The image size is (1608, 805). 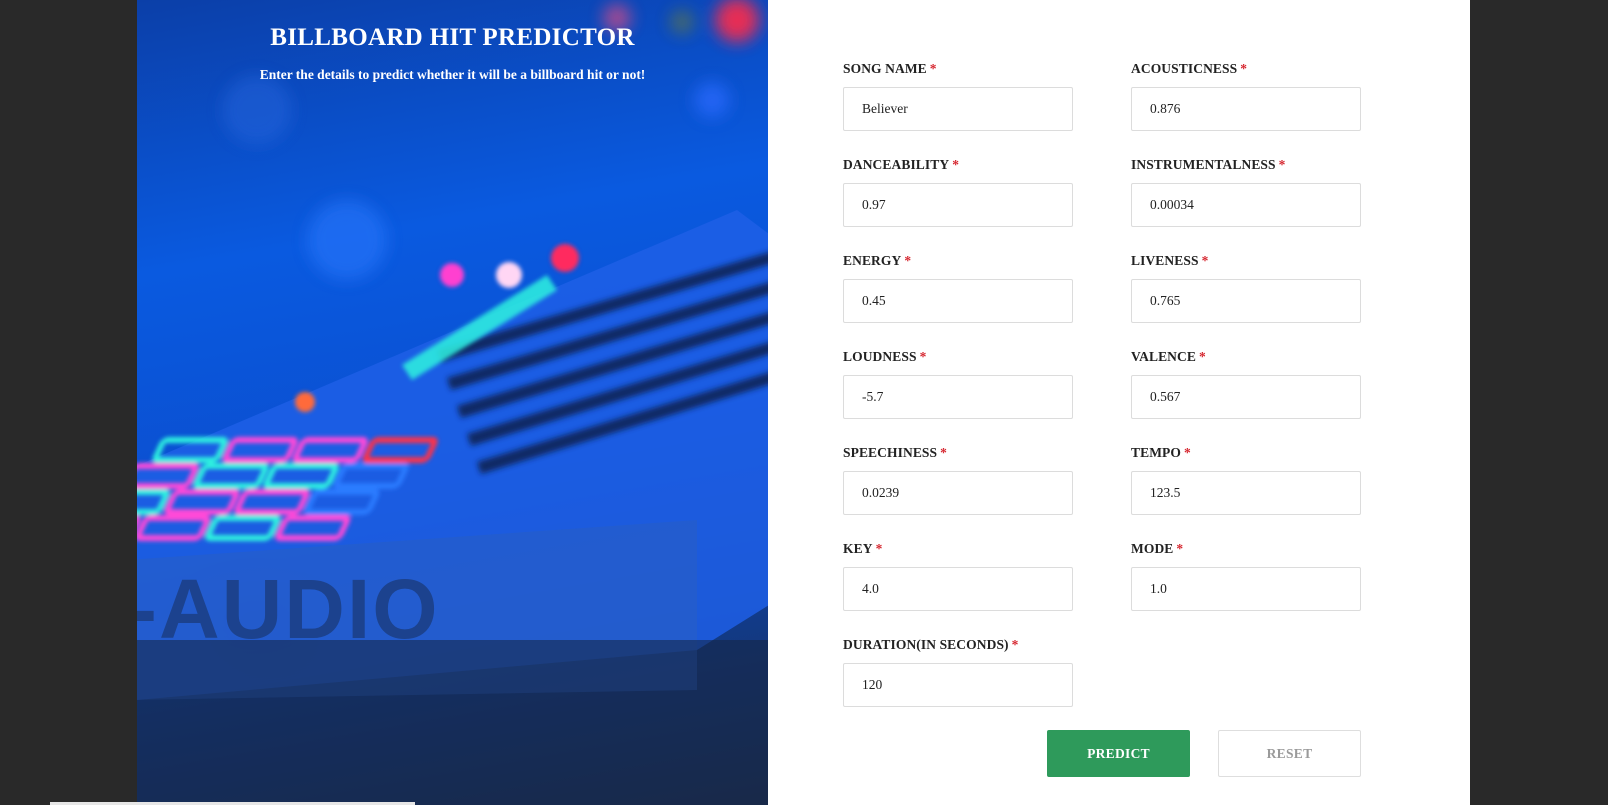 I want to click on duration-label: DURATION(IN SECONDS) *, so click(x=931, y=644).